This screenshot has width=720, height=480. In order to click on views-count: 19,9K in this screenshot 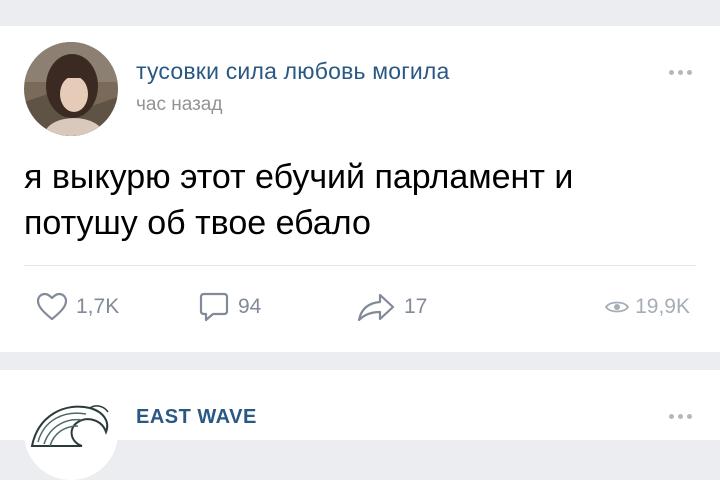, I will do `click(662, 306)`.